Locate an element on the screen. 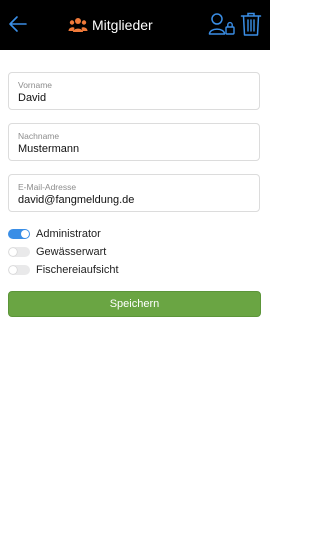 The width and height of the screenshot is (320, 545). last-name-label: Nachname is located at coordinates (39, 136).